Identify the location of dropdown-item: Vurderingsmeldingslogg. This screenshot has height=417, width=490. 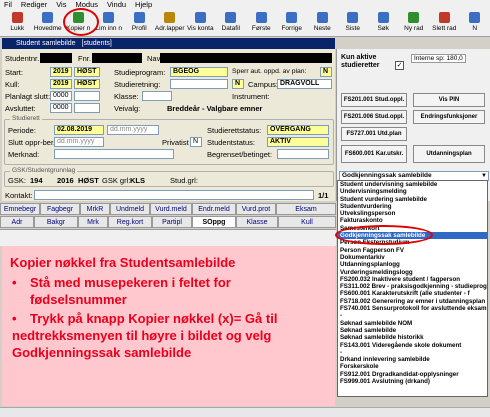
(412, 272).